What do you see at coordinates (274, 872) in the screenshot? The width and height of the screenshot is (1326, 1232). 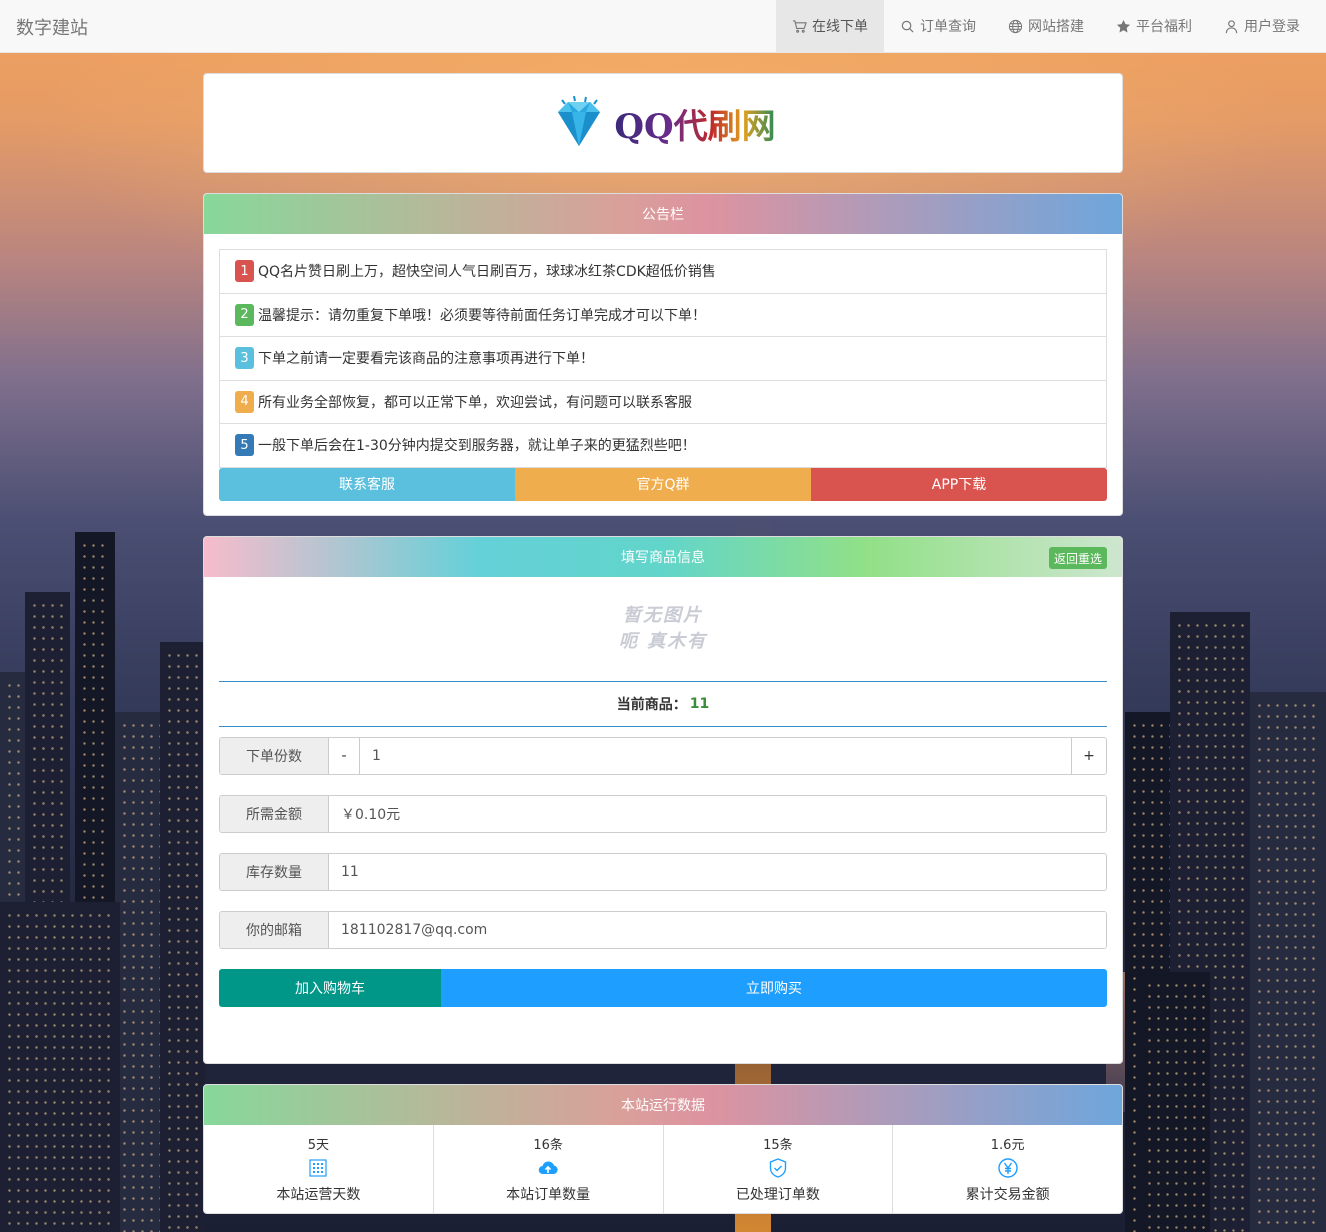 I see `stock-label: 库存数量` at bounding box center [274, 872].